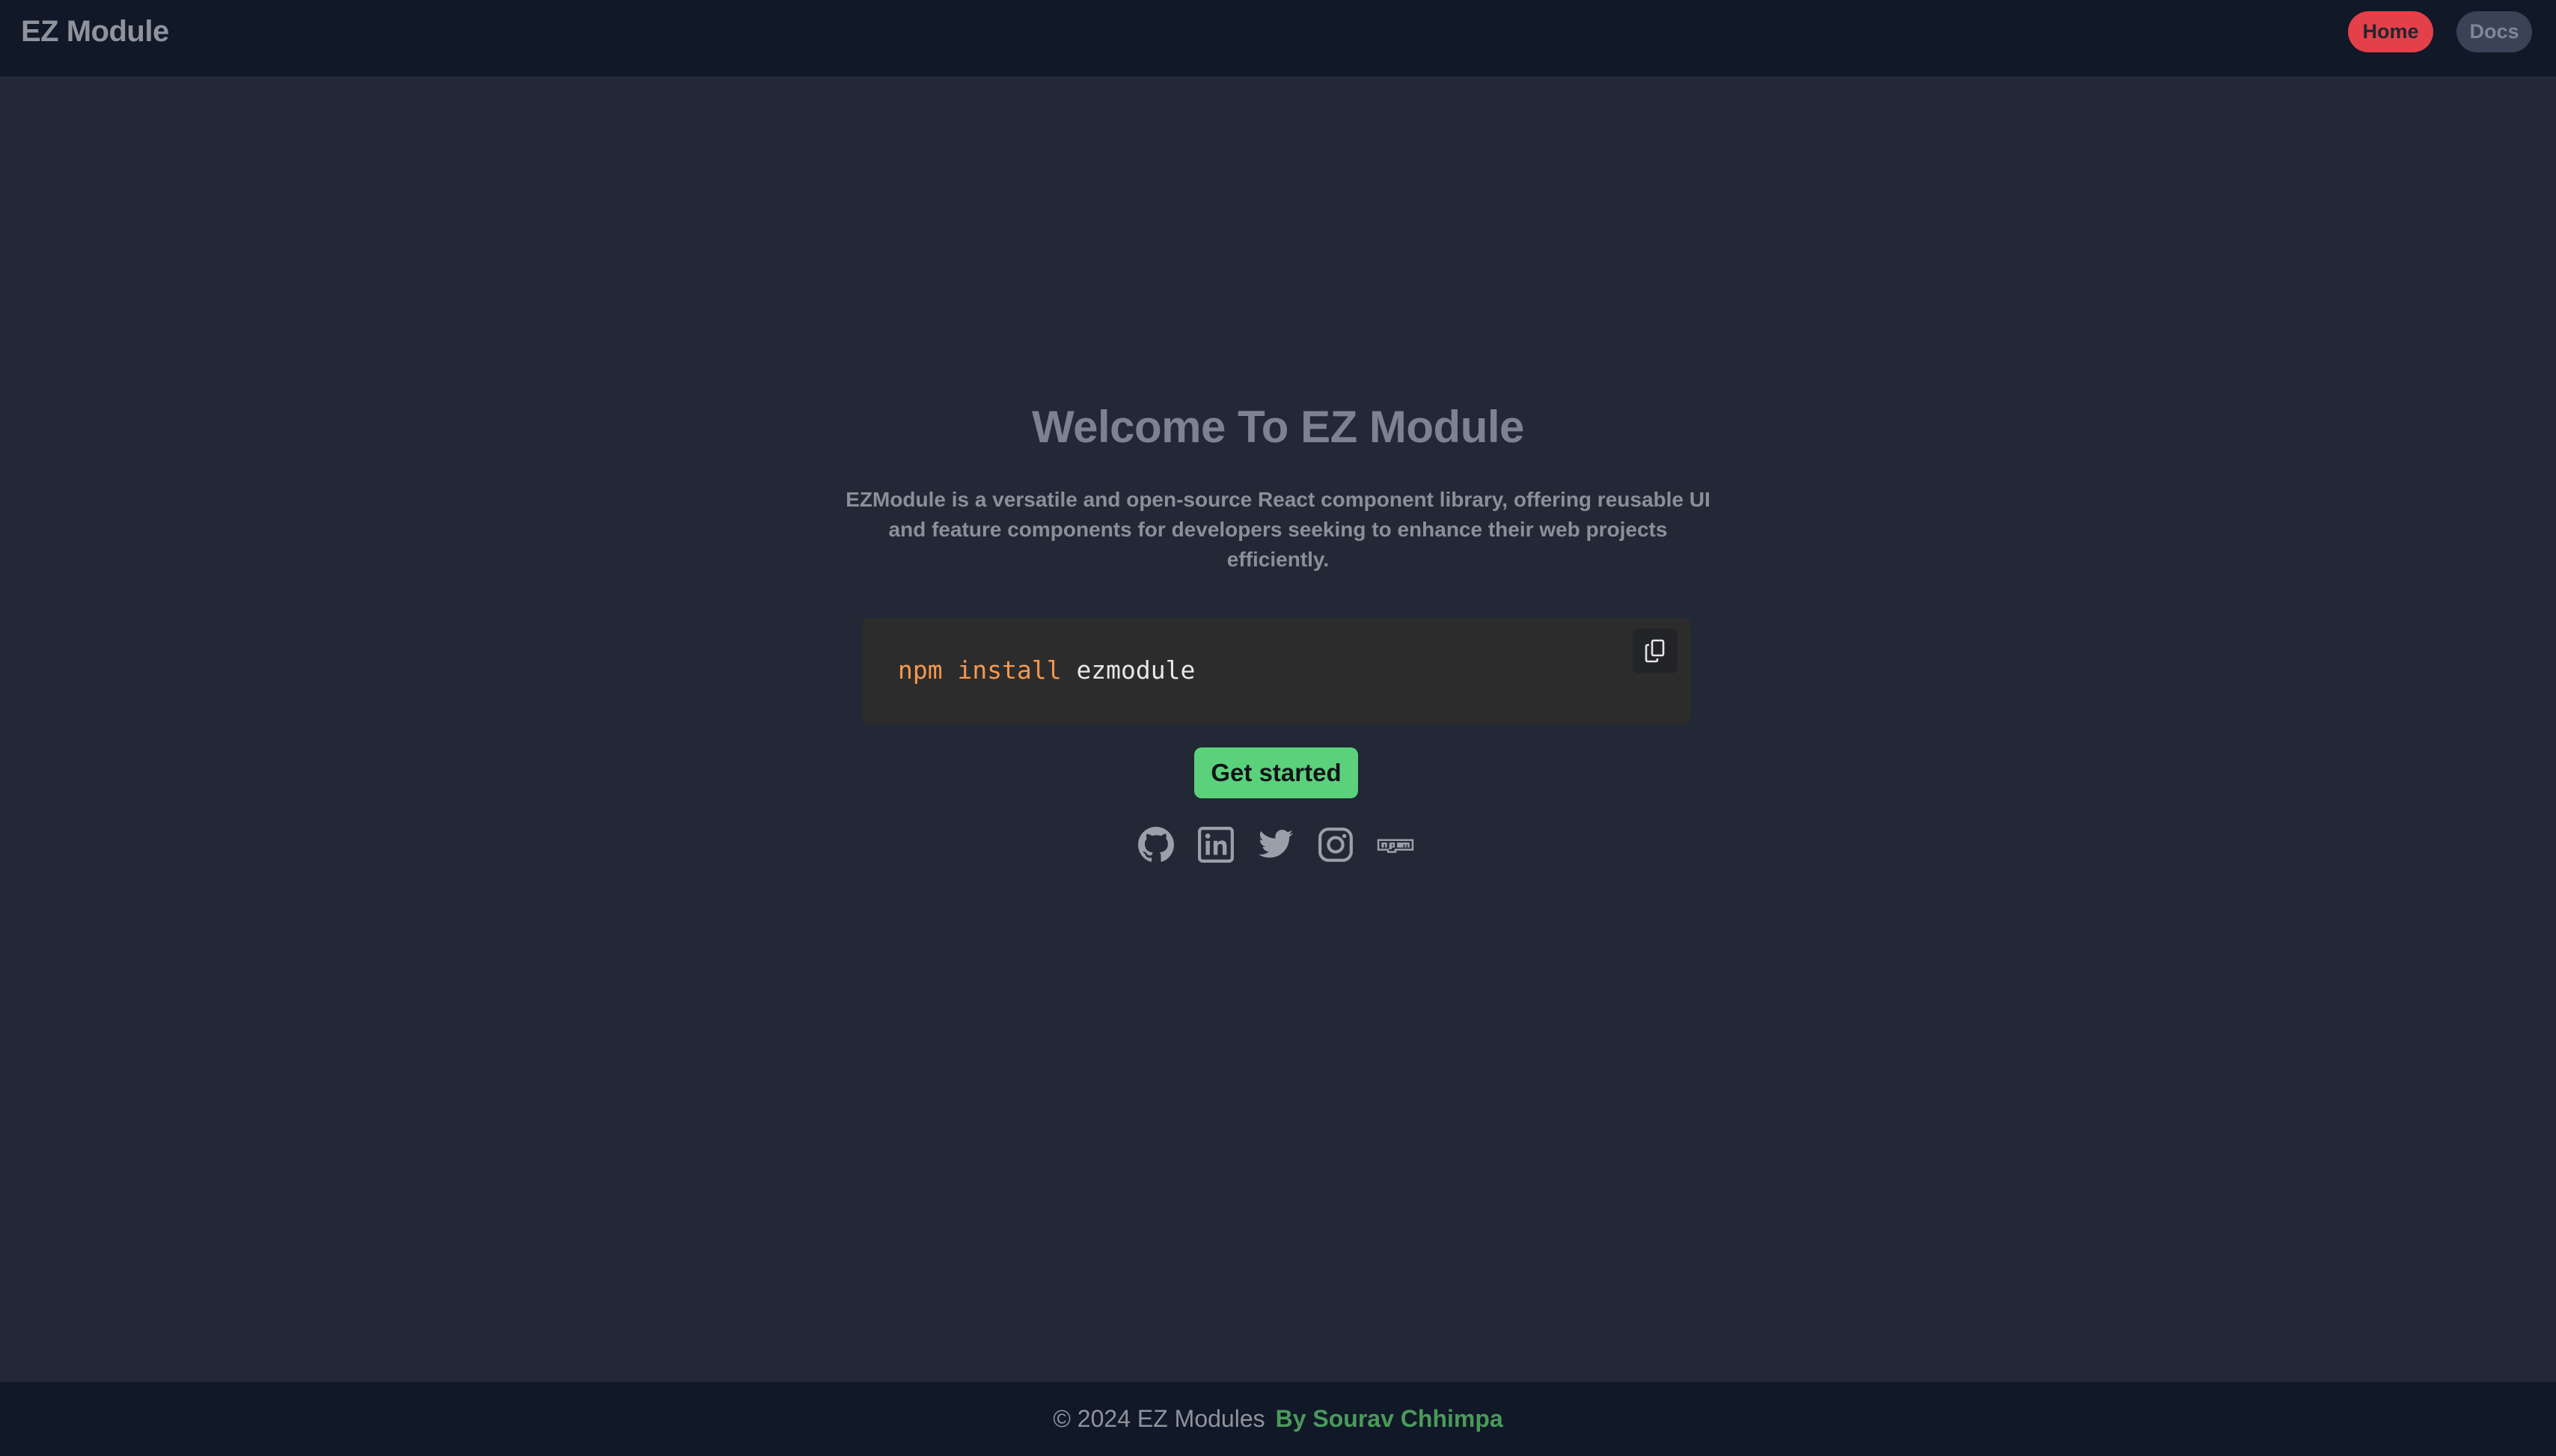  Describe the element at coordinates (921, 670) in the screenshot. I see `code-token-npm: npm` at that location.